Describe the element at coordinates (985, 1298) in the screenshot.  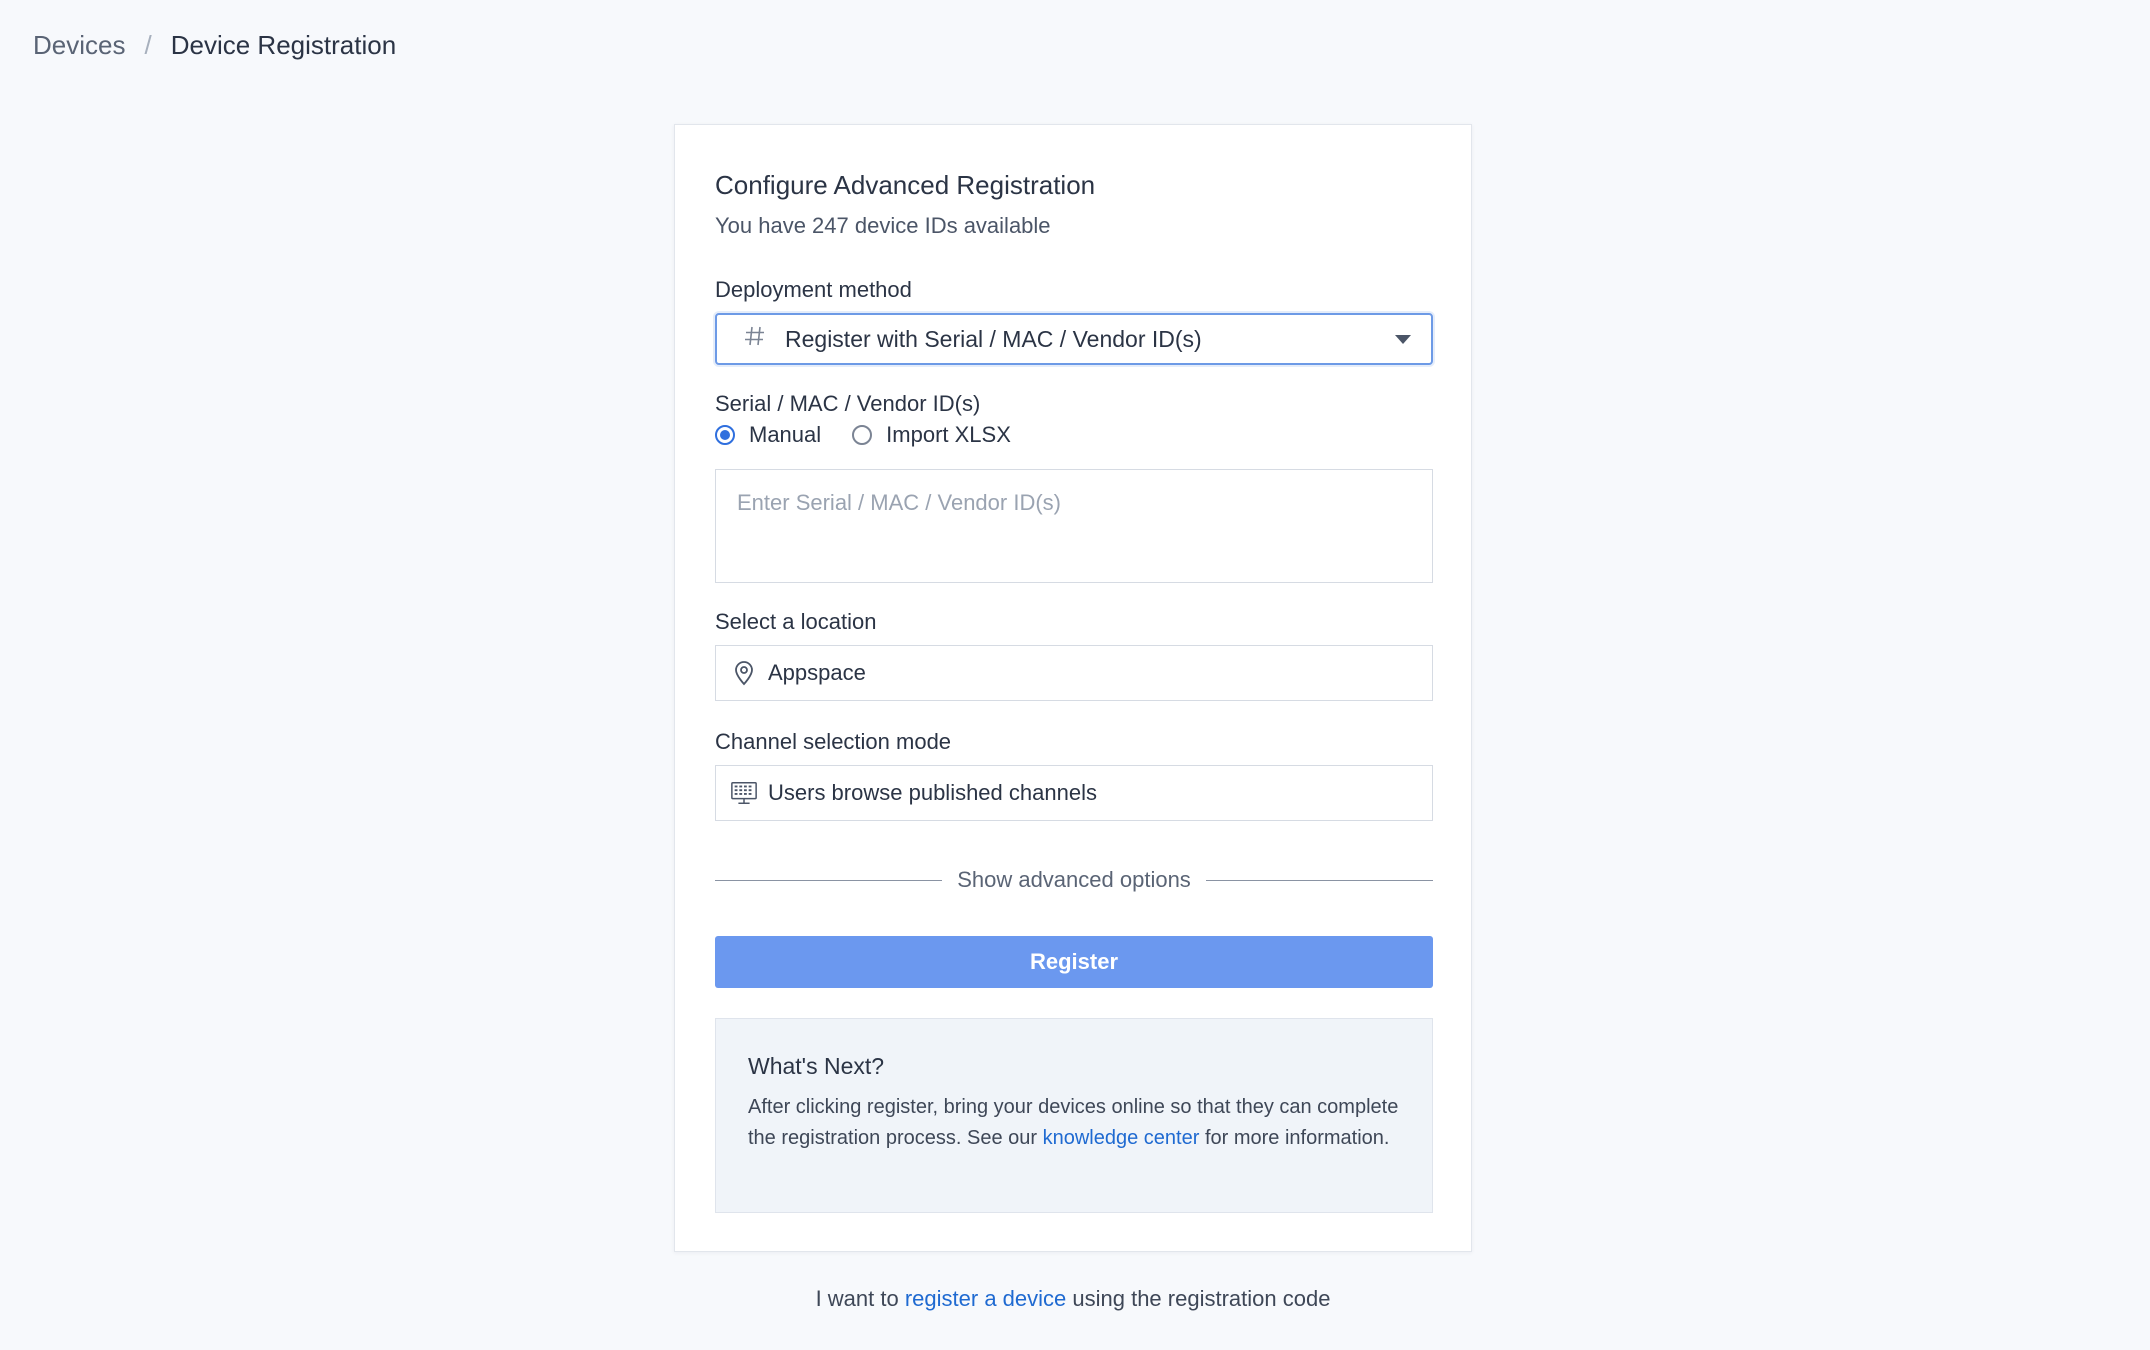
I see `register-device-link: register a device` at that location.